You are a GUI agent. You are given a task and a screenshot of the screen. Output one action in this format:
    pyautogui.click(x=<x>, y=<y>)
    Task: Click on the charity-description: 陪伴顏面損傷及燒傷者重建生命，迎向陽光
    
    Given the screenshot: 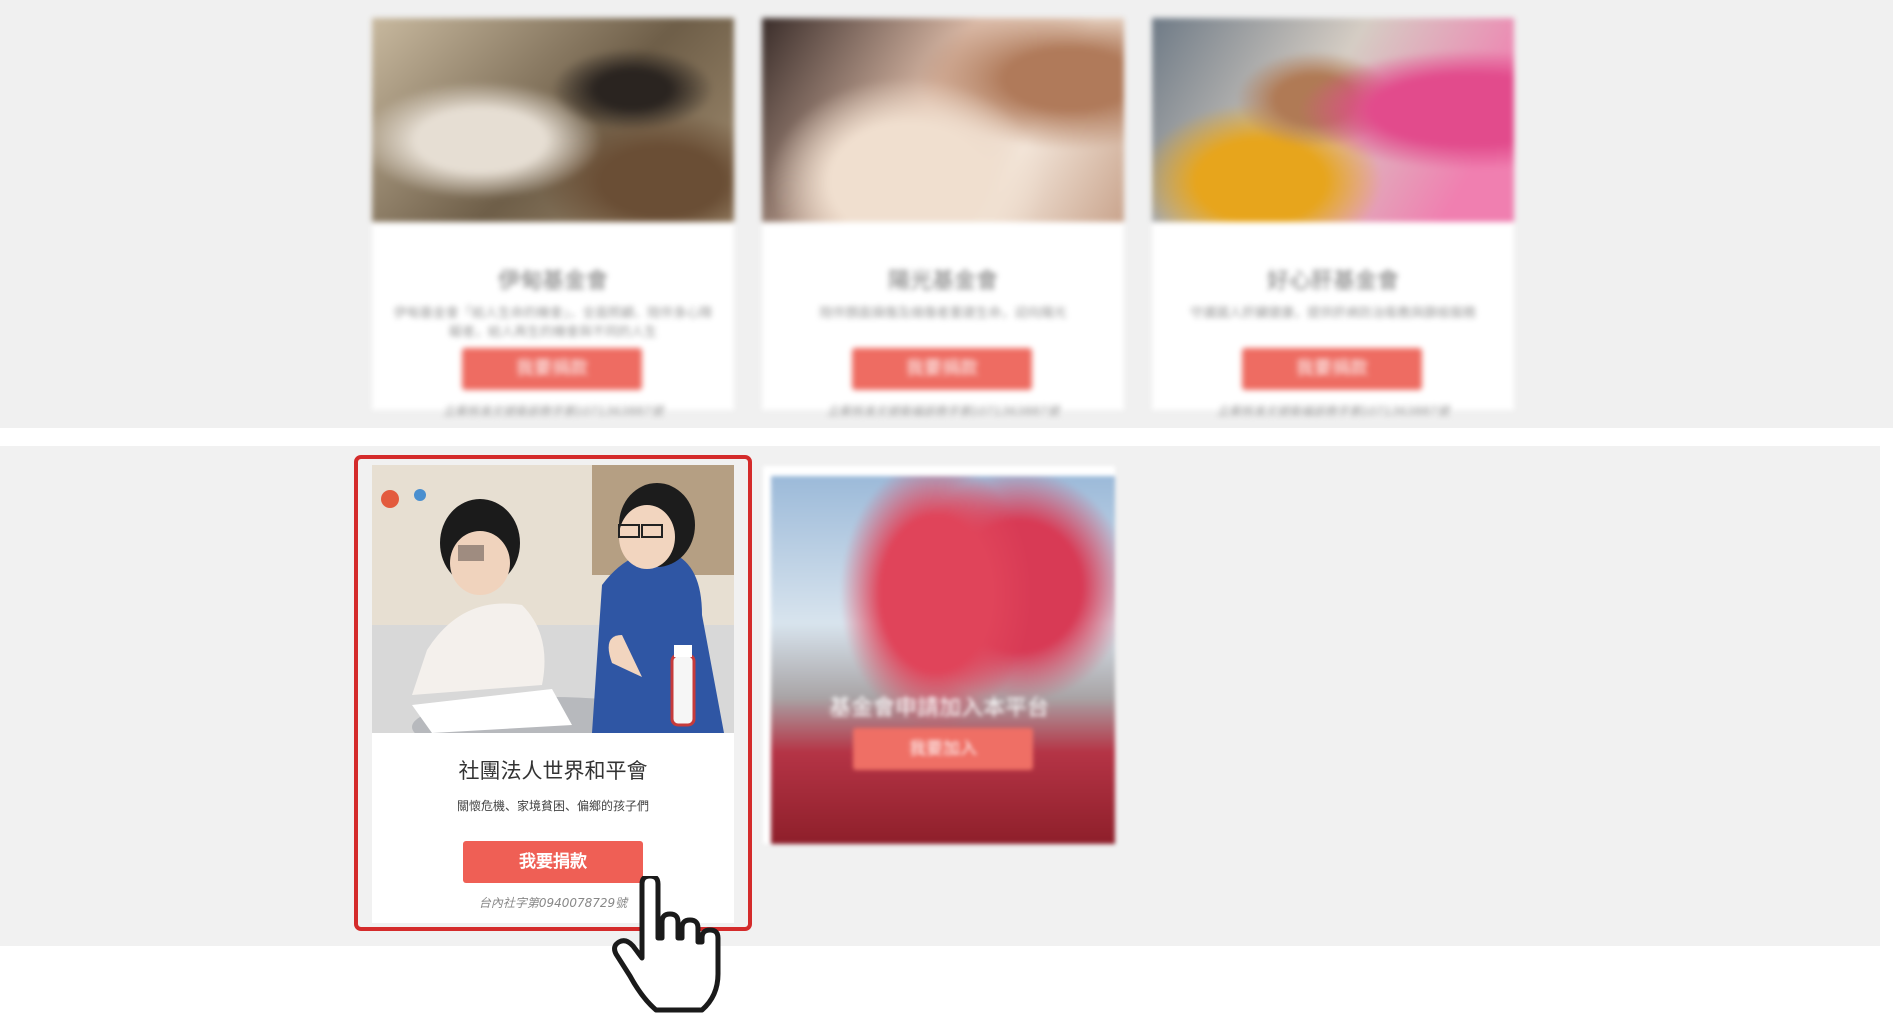 What is the action you would take?
    pyautogui.click(x=943, y=313)
    